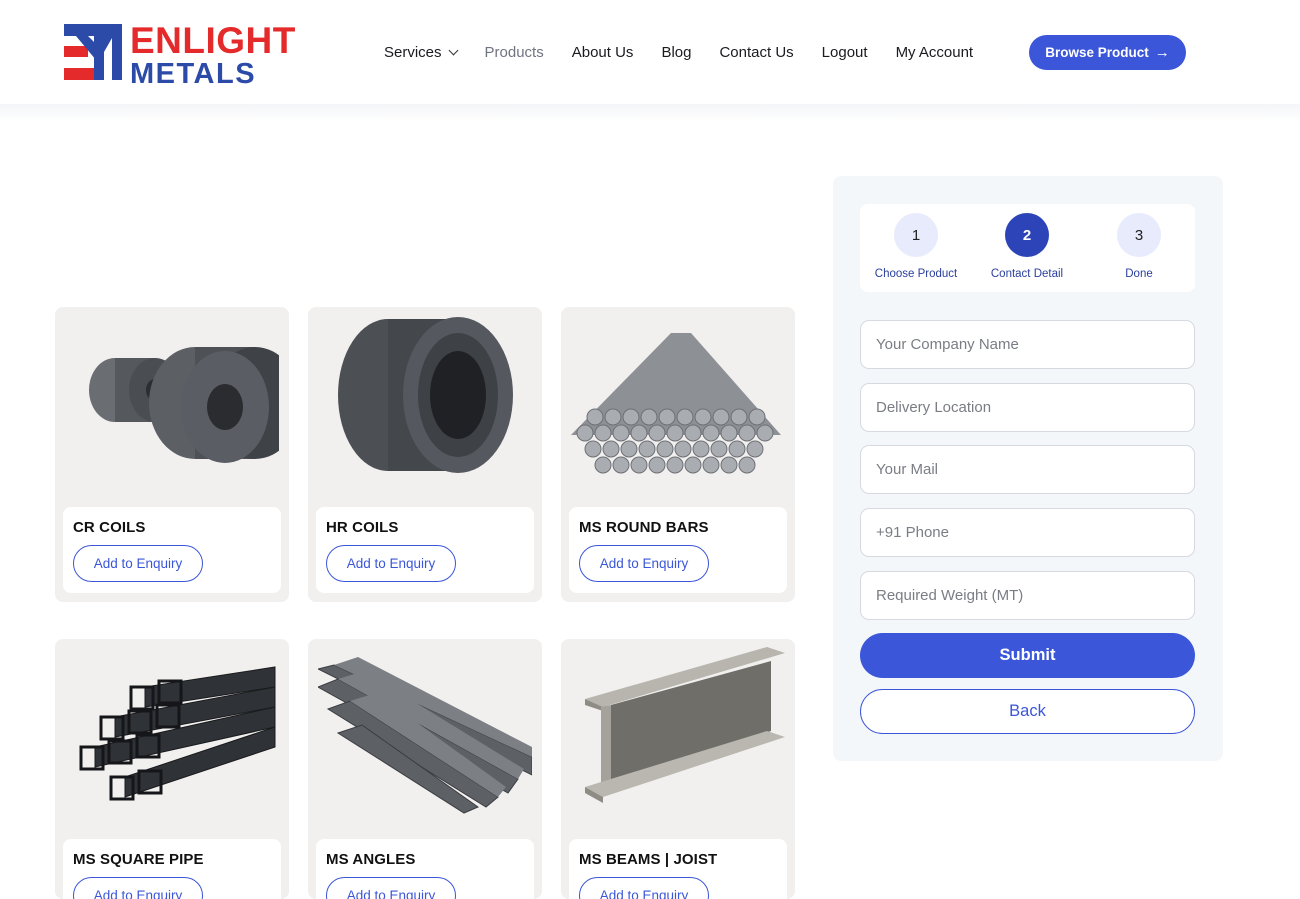 This screenshot has width=1300, height=899. Describe the element at coordinates (172, 869) in the screenshot. I see `product-card-info: MS SQUARE PIPE Add to Enquiry` at that location.